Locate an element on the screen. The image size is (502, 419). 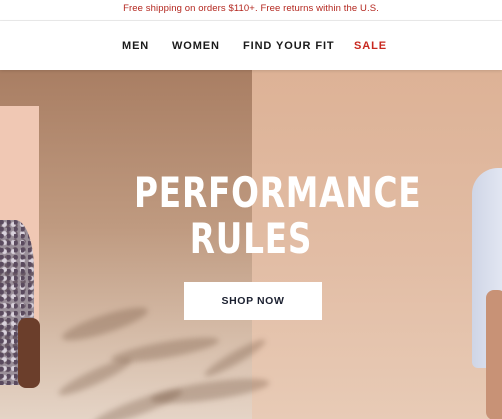
main-navigation: MEN WOMEN FIND YOUR FIT SALE is located at coordinates (251, 45).